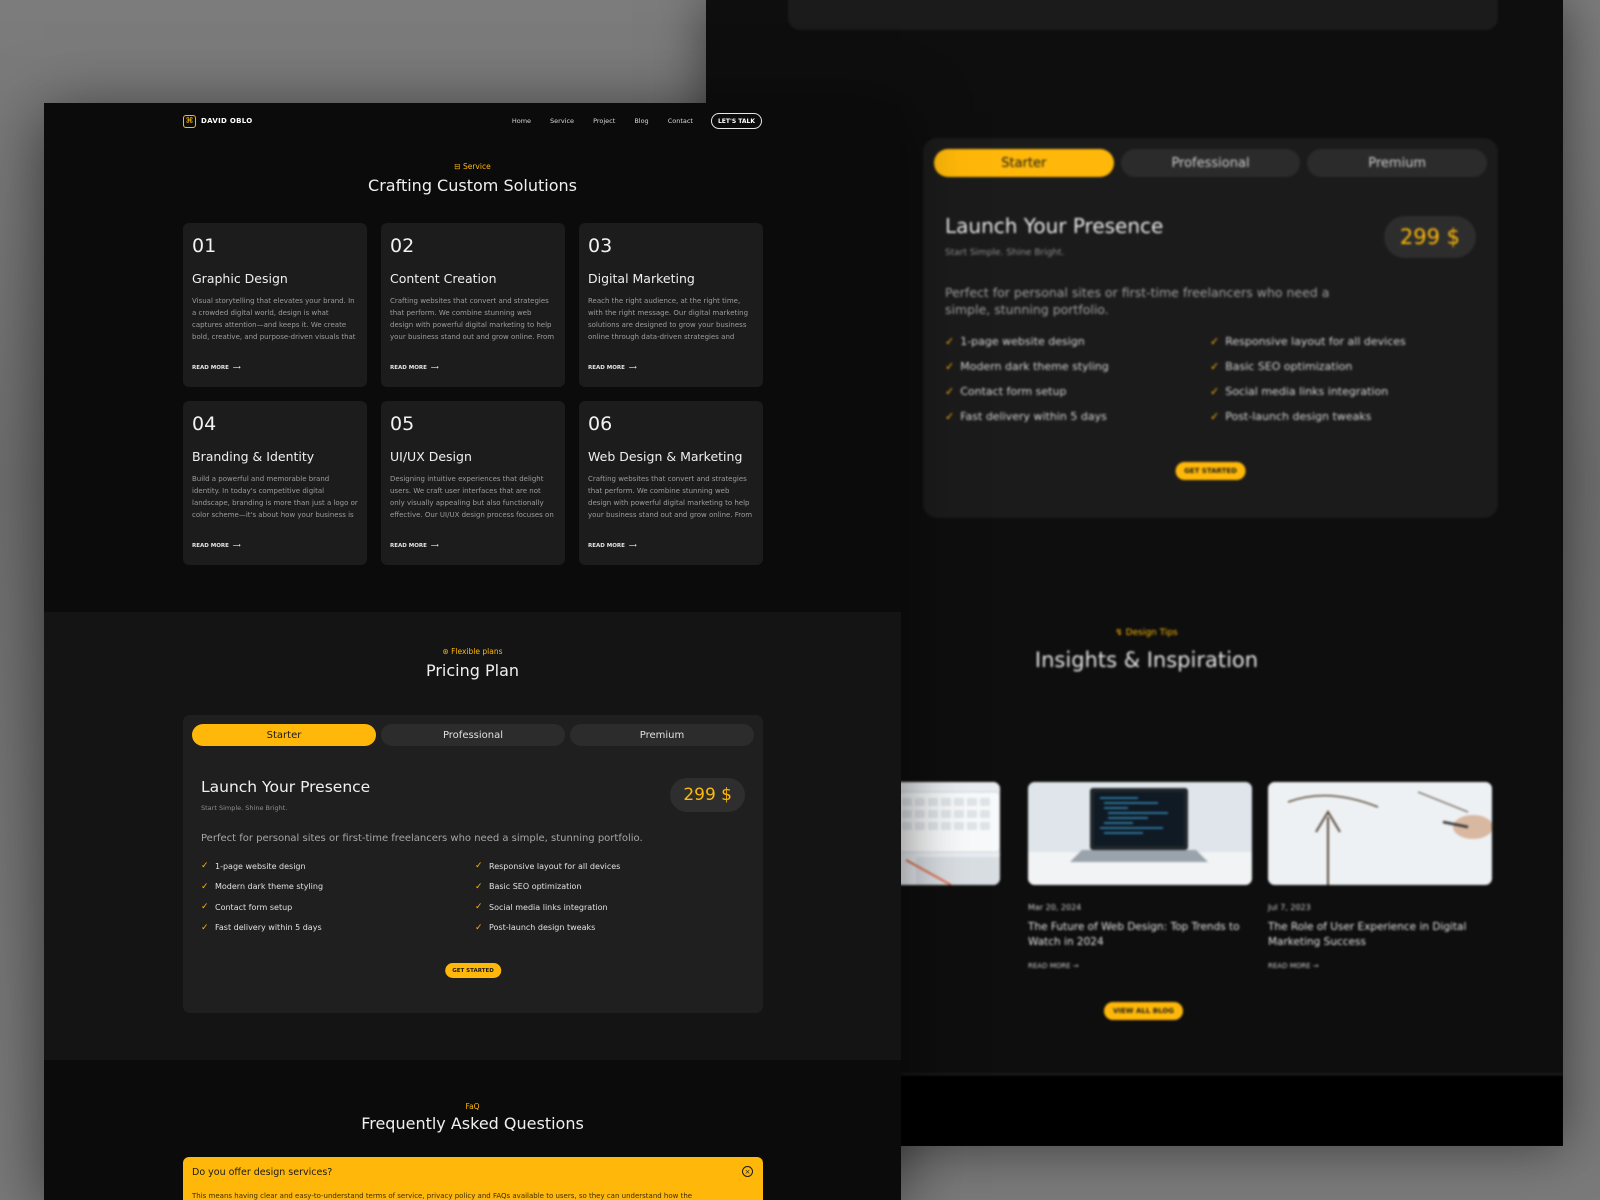 Image resolution: width=1600 pixels, height=1200 pixels. Describe the element at coordinates (472, 1123) in the screenshot. I see `faq-title: Frequently Asked Questions` at that location.